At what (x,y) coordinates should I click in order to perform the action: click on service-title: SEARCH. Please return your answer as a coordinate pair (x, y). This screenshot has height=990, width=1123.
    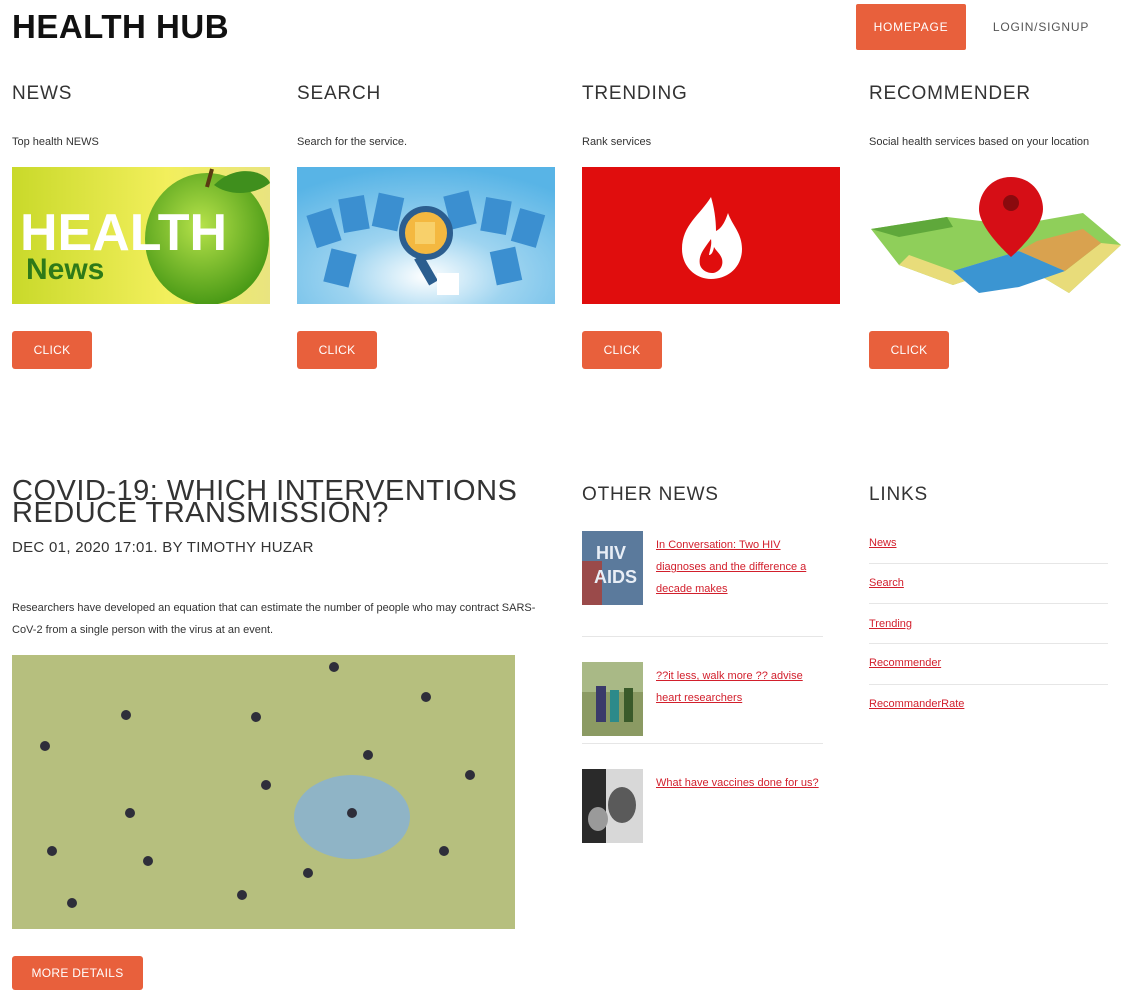
    Looking at the image, I should click on (339, 93).